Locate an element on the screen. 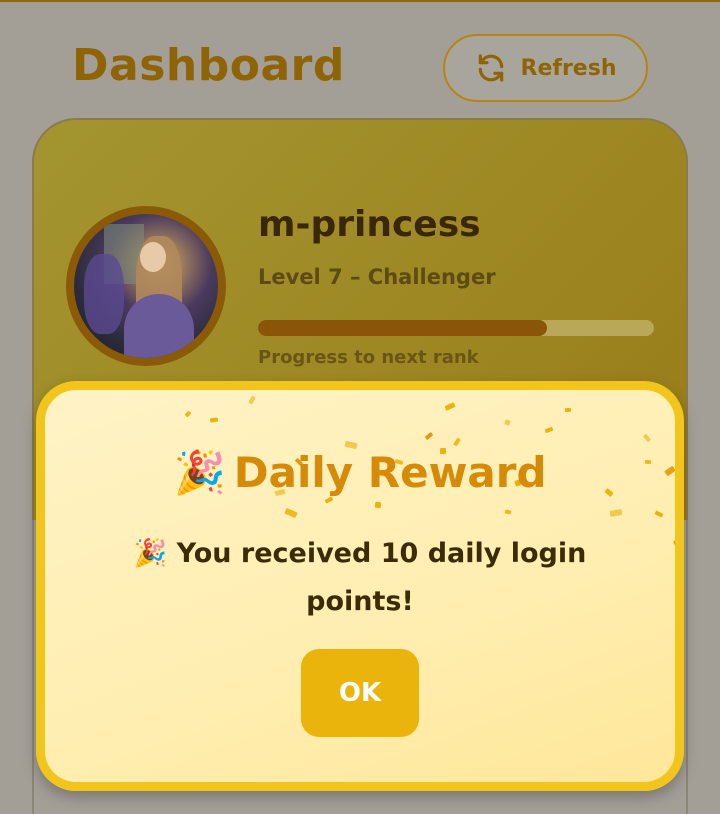  ok-button: OK is located at coordinates (360, 693).